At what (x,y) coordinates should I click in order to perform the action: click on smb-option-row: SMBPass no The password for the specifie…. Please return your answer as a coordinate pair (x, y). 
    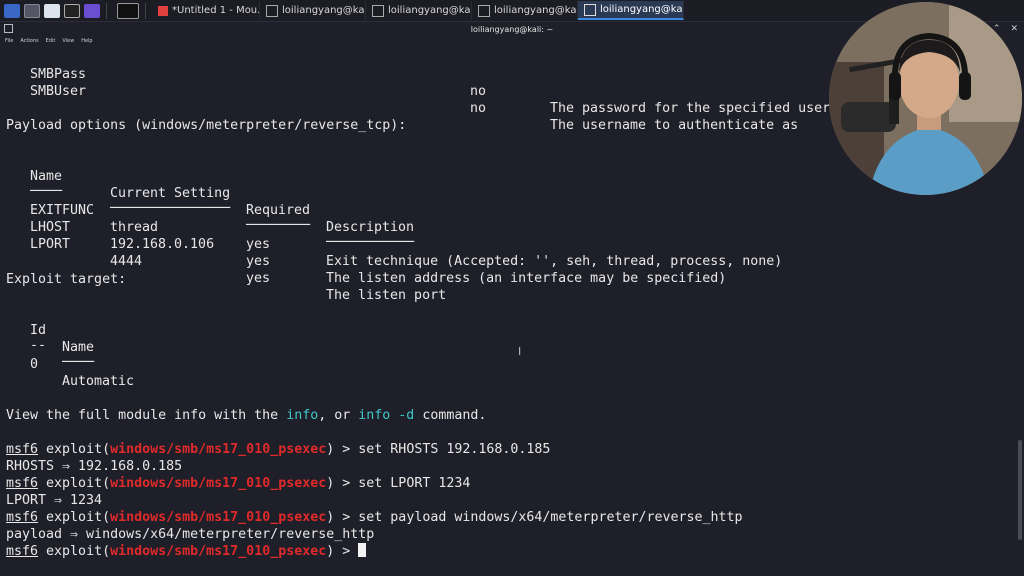
    Looking at the image, I should click on (426, 82).